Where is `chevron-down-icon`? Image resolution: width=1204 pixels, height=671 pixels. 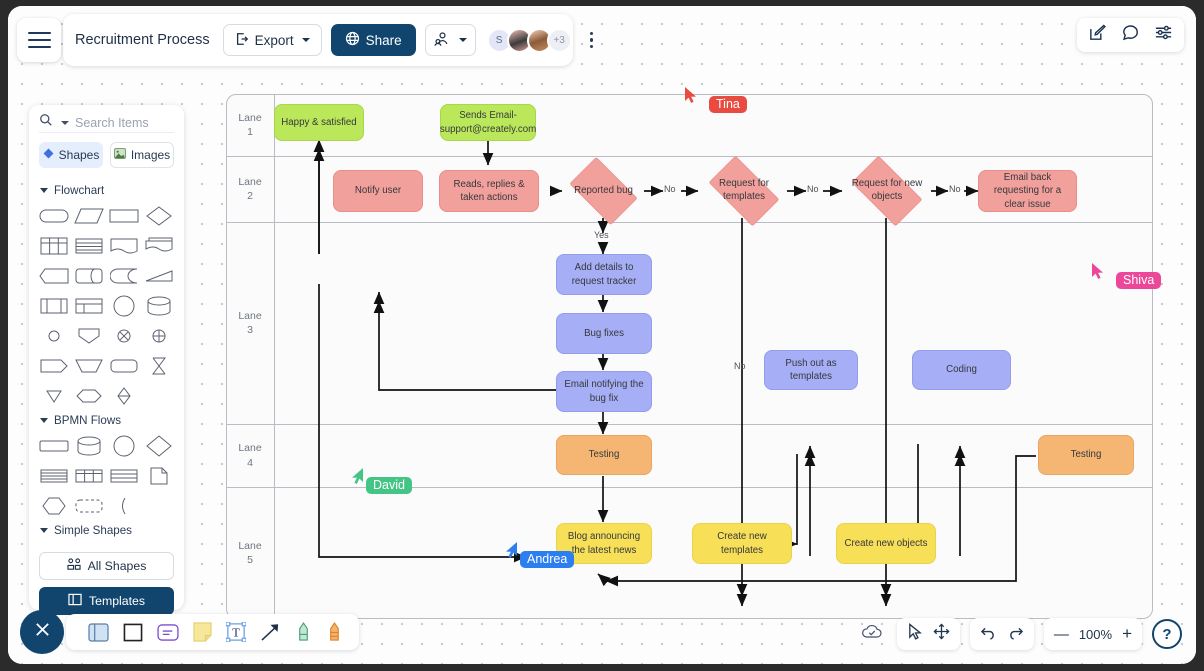 chevron-down-icon is located at coordinates (65, 122).